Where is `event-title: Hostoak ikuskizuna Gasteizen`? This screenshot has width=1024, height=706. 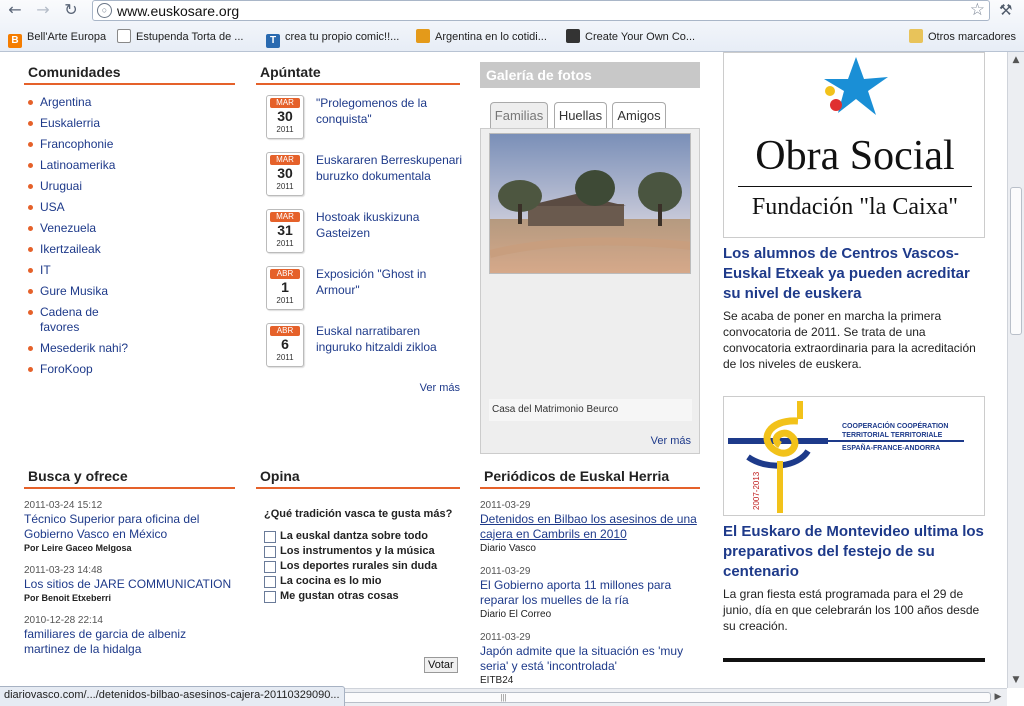 event-title: Hostoak ikuskizuna Gasteizen is located at coordinates (390, 225).